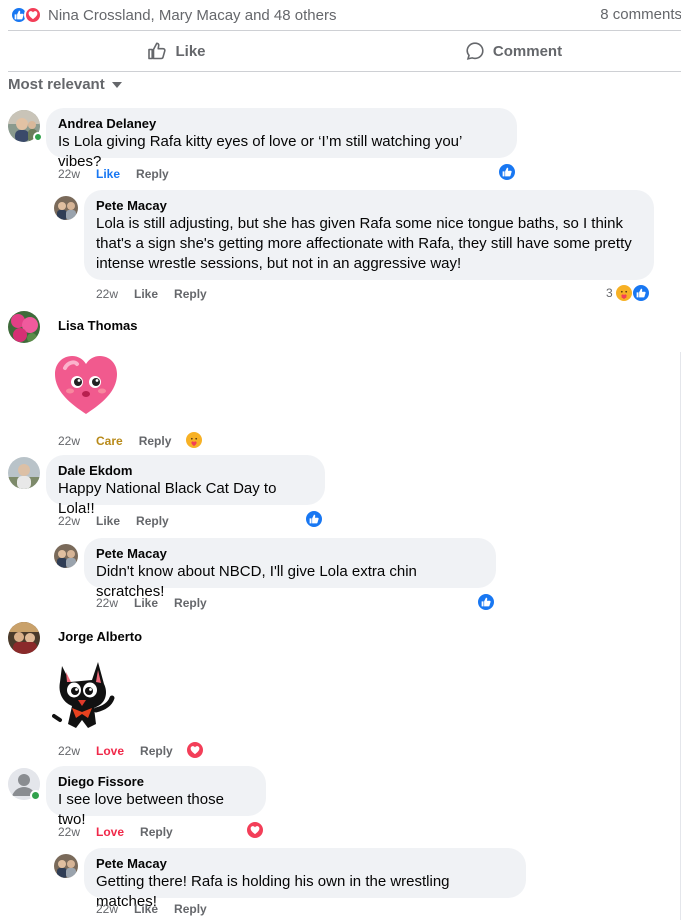 Image resolution: width=681 pixels, height=920 pixels. Describe the element at coordinates (157, 51) in the screenshot. I see `thumbs-up-icon` at that location.